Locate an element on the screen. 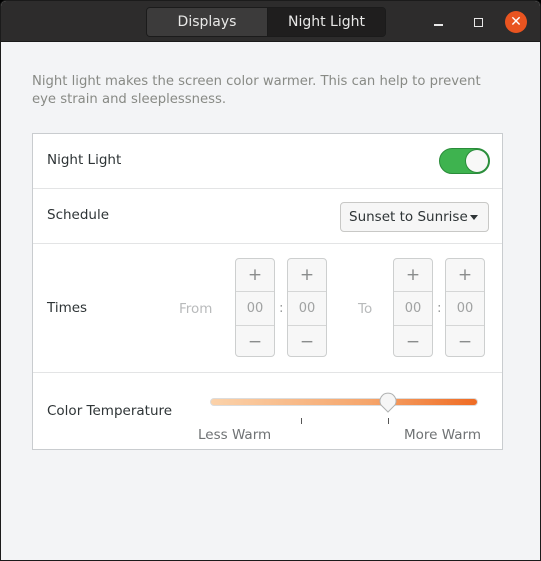 The height and width of the screenshot is (561, 541). slider-mark-tick is located at coordinates (302, 421).